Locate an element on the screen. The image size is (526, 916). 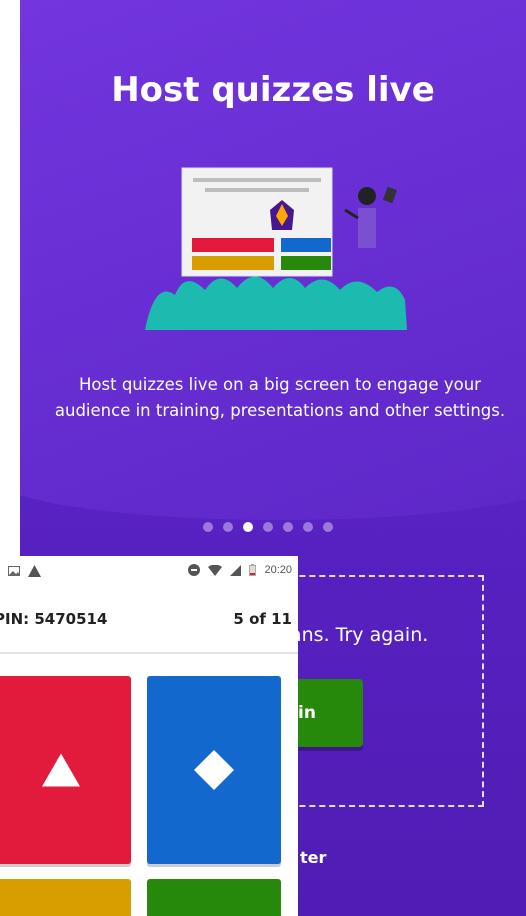
page-dot-active is located at coordinates (248, 527).